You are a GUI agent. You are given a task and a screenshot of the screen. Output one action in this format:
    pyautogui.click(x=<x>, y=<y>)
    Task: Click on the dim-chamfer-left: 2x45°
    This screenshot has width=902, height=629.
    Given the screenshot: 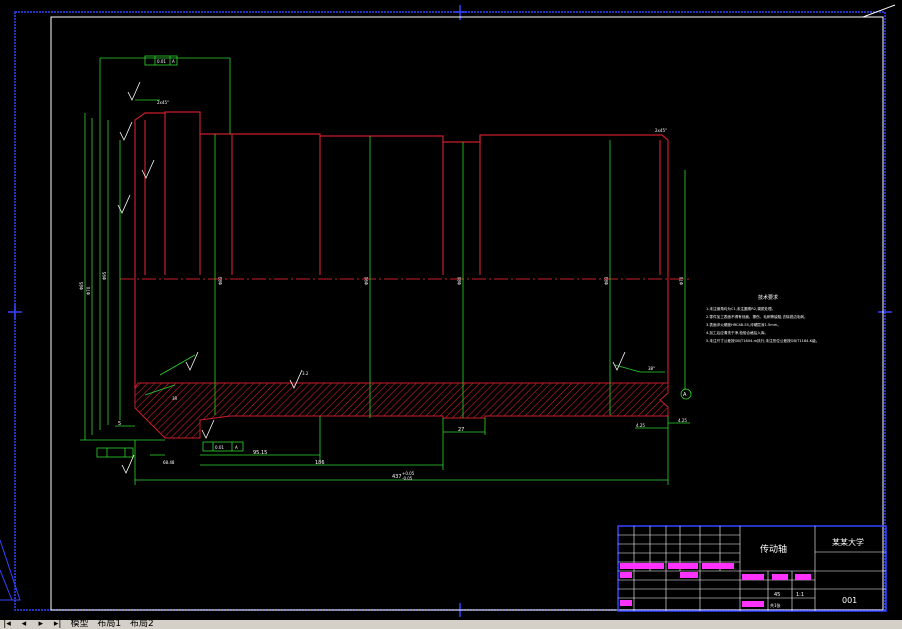 What is the action you would take?
    pyautogui.click(x=163, y=102)
    